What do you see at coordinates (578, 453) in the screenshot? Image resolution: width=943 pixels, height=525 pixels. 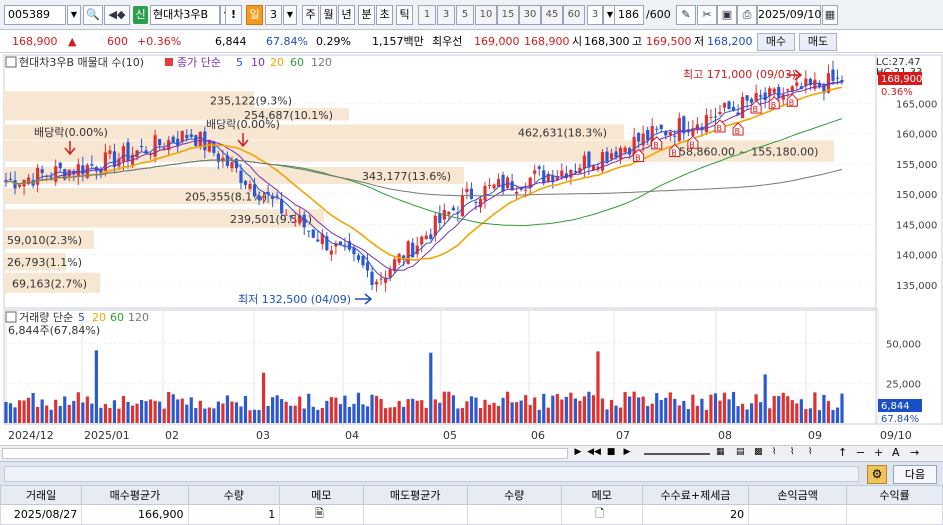 I see `scroll-left-icon: ▶` at bounding box center [578, 453].